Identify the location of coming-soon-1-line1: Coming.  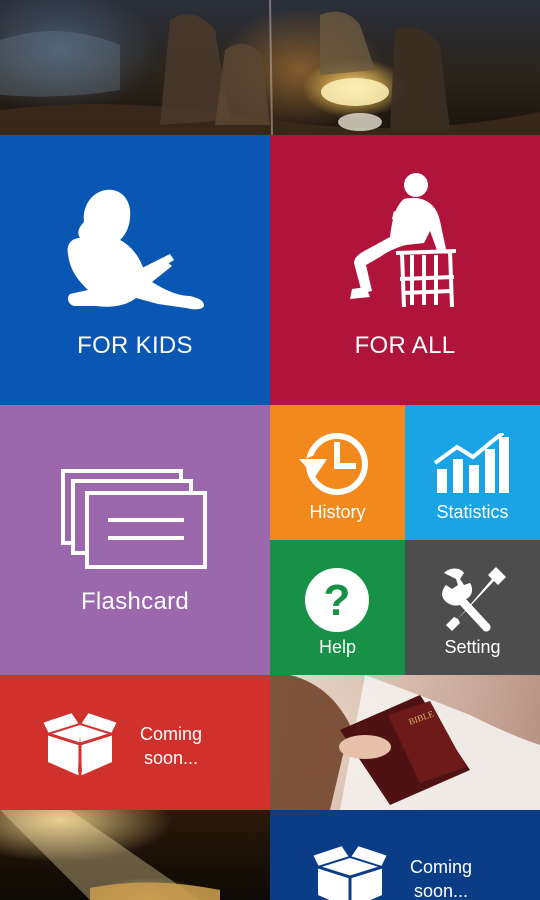
(171, 734).